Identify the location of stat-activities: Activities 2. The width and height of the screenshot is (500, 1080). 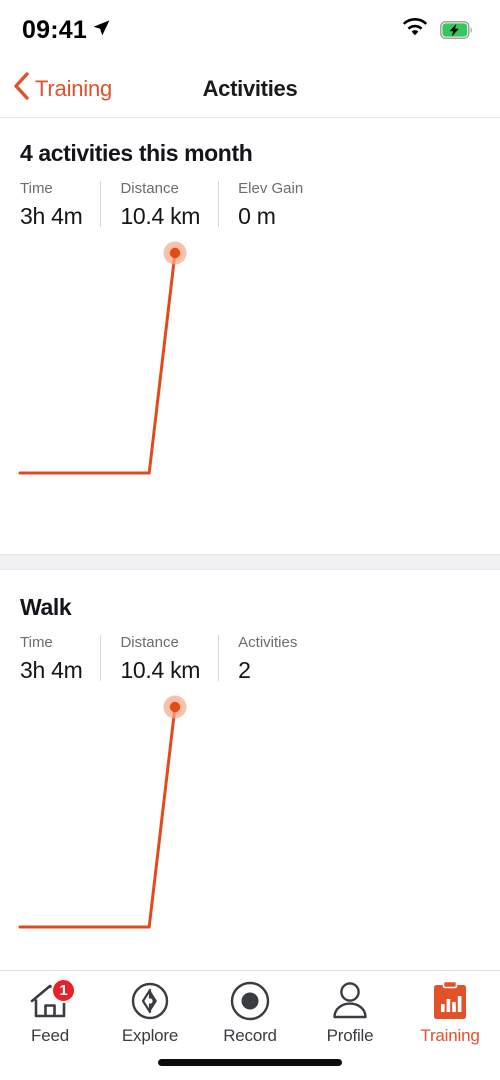
(266, 659).